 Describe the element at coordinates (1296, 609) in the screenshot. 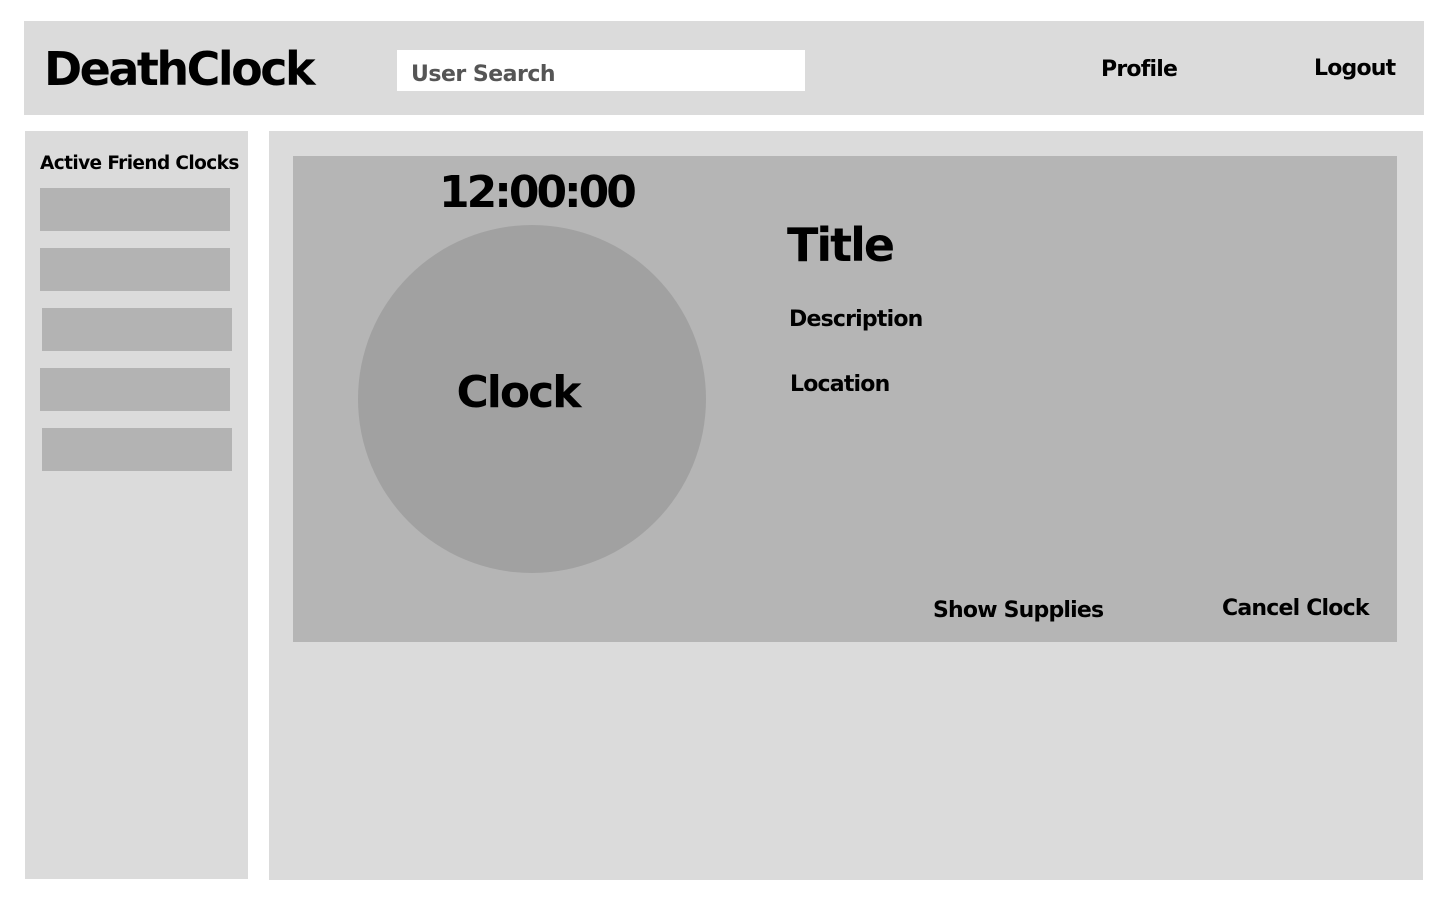

I see `cancel-clock-button: Cancel Clock` at that location.